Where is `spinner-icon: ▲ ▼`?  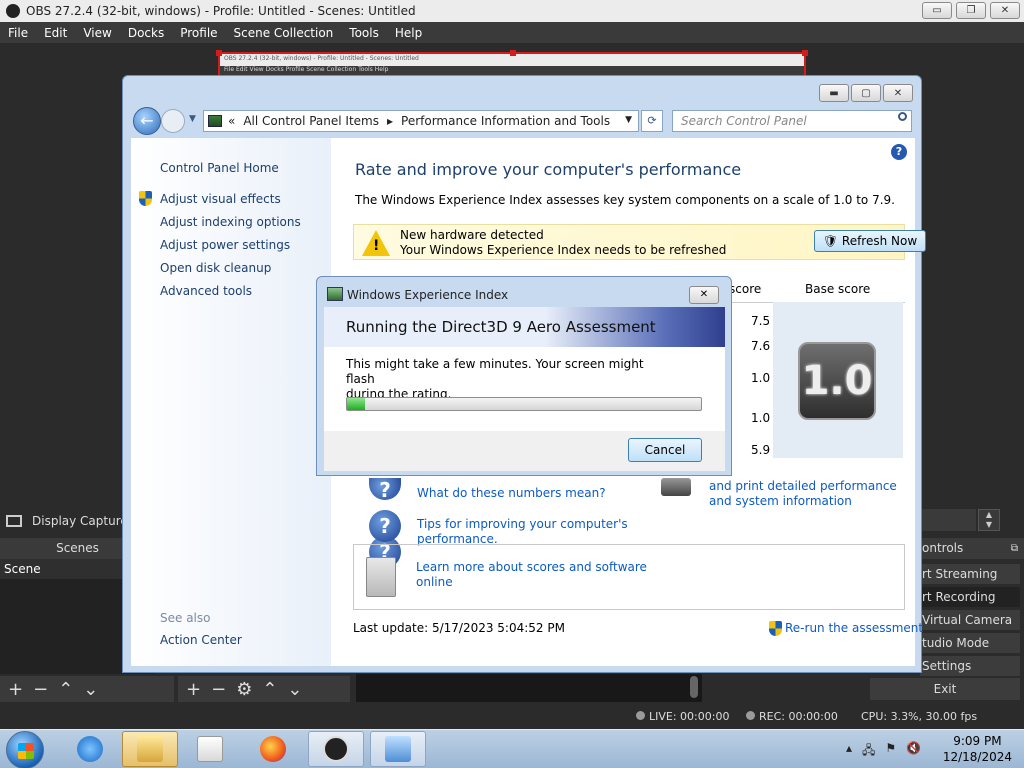 spinner-icon: ▲ ▼ is located at coordinates (989, 520).